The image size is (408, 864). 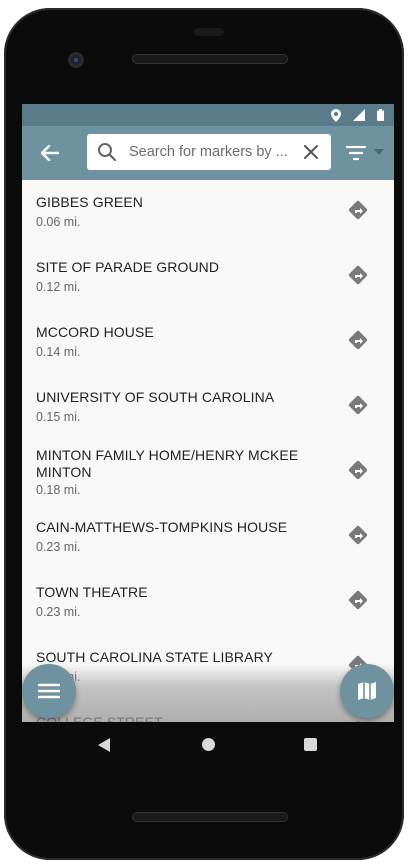 What do you see at coordinates (90, 202) in the screenshot?
I see `marker-name: GIBBES GREEN` at bounding box center [90, 202].